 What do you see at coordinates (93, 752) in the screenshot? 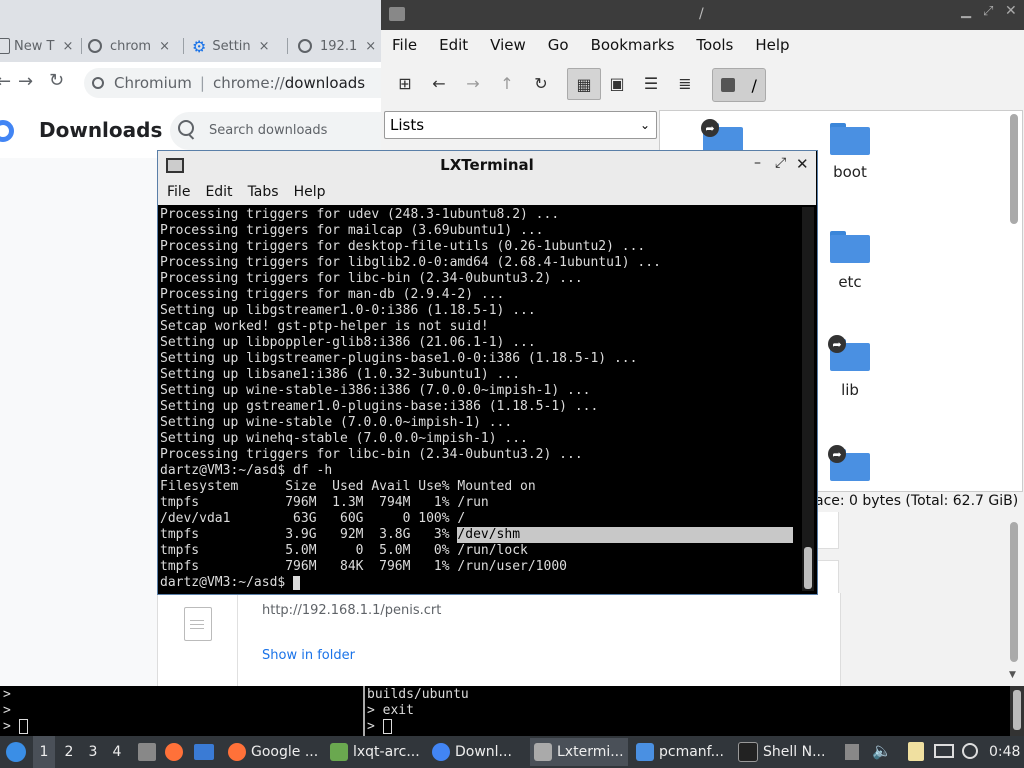
I see `desktop-3: 3` at bounding box center [93, 752].